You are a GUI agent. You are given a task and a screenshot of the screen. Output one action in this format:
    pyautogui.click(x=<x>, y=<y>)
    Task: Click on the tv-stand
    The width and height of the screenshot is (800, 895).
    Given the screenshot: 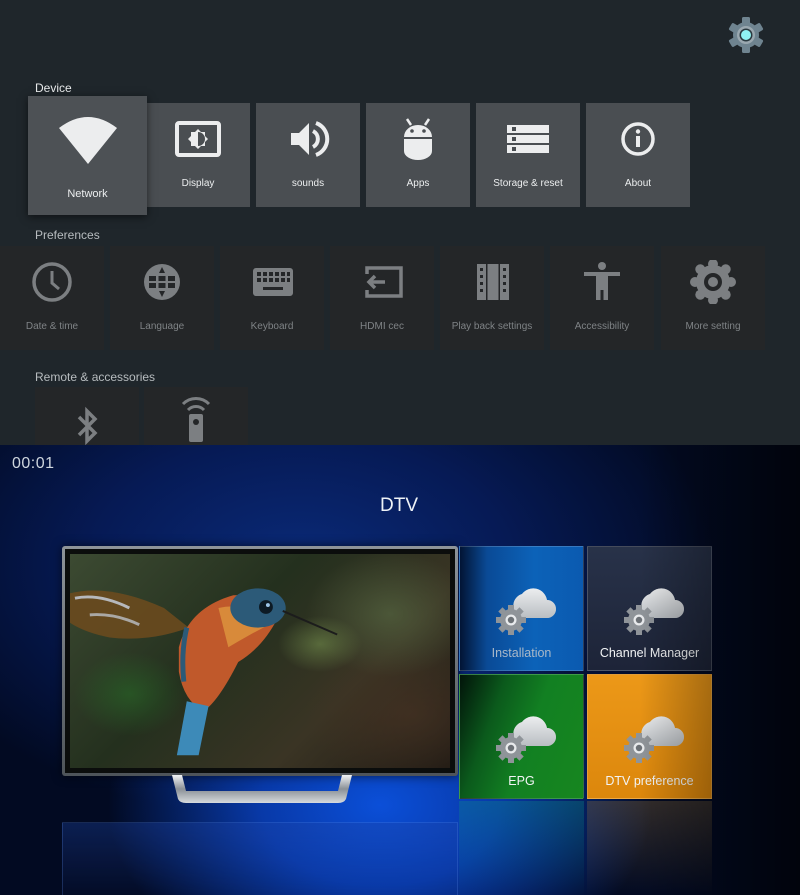 What is the action you would take?
    pyautogui.click(x=262, y=789)
    